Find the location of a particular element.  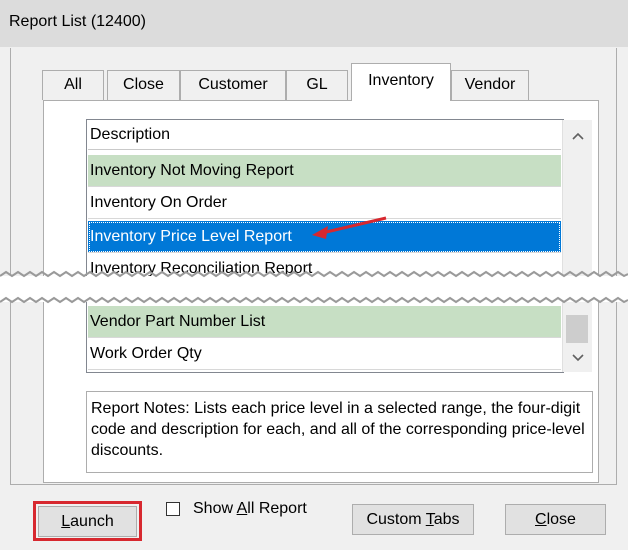

label-part: ll Report is located at coordinates (277, 508).